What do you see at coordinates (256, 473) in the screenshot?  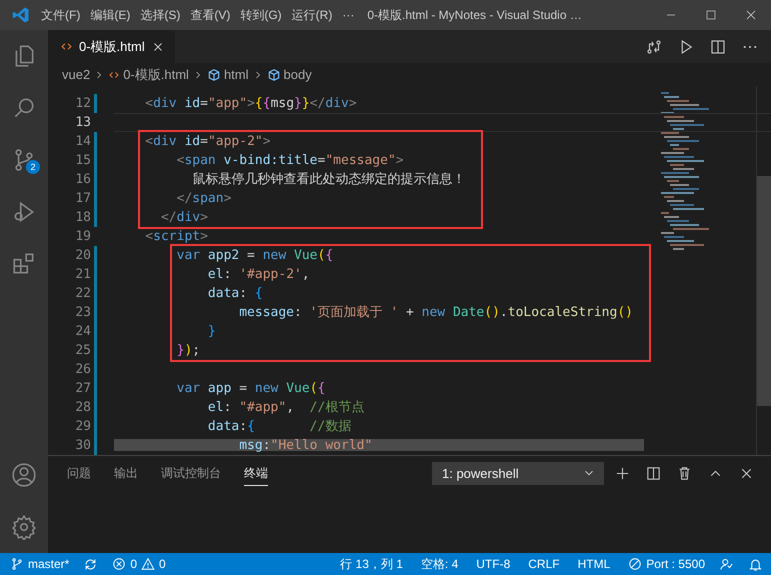 I see `panel-tab: 终端` at bounding box center [256, 473].